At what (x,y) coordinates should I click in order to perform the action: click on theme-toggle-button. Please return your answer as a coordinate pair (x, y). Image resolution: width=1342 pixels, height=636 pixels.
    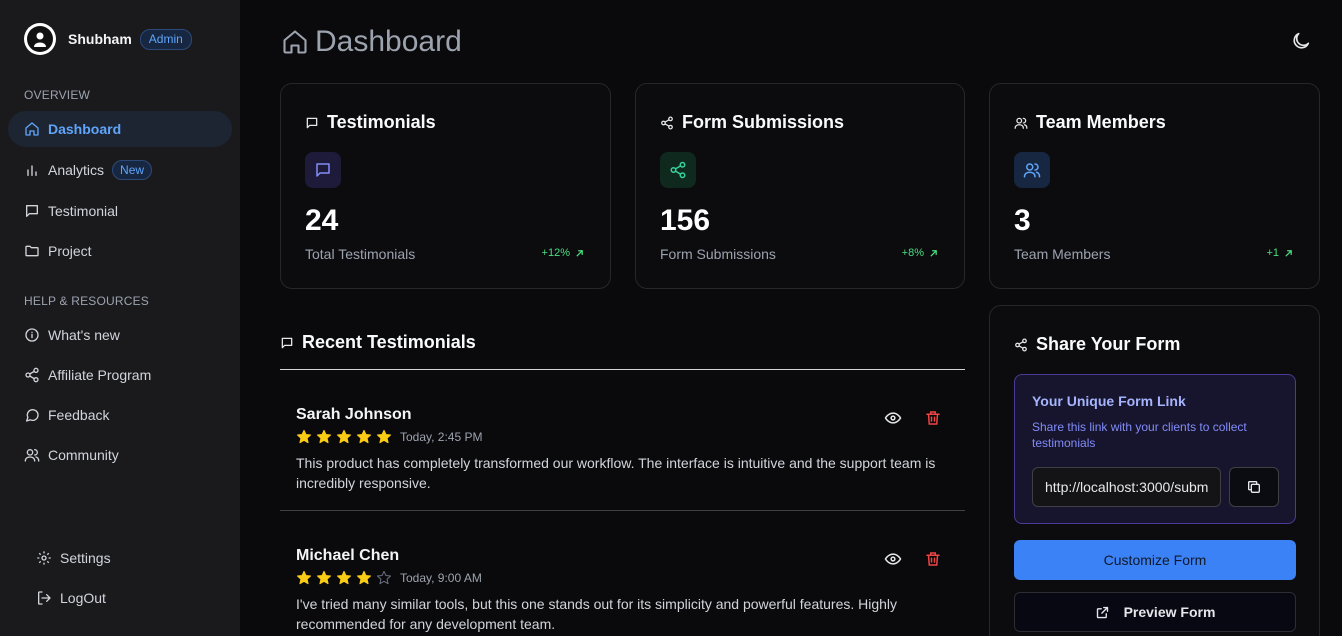
    Looking at the image, I should click on (1301, 41).